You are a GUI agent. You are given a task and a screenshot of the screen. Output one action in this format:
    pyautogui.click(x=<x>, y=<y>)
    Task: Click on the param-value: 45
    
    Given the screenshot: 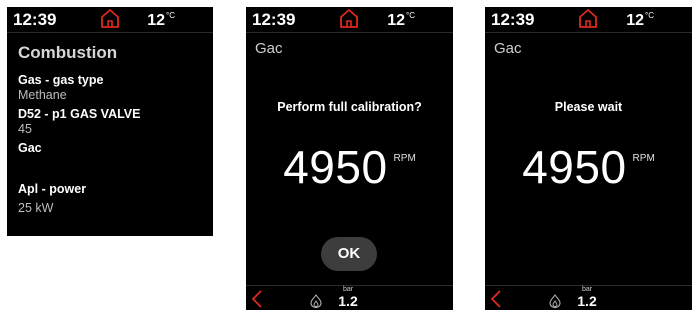 What is the action you would take?
    pyautogui.click(x=25, y=129)
    